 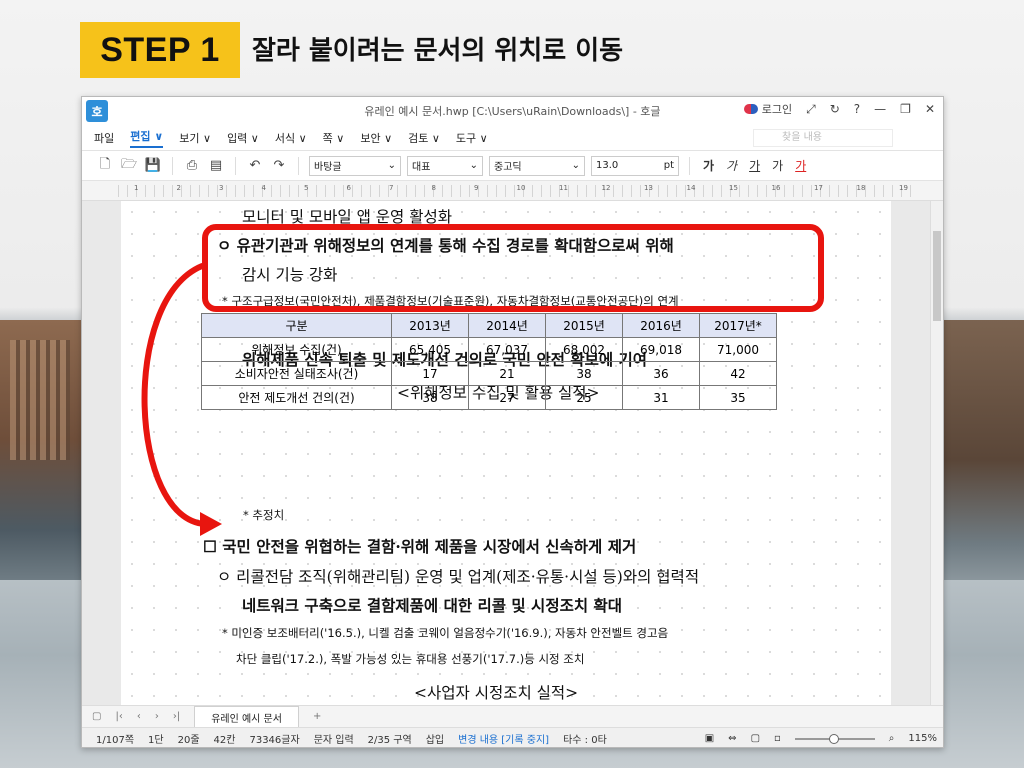 What do you see at coordinates (892, 738) in the screenshot?
I see `zoom-icon: ⌕` at bounding box center [892, 738].